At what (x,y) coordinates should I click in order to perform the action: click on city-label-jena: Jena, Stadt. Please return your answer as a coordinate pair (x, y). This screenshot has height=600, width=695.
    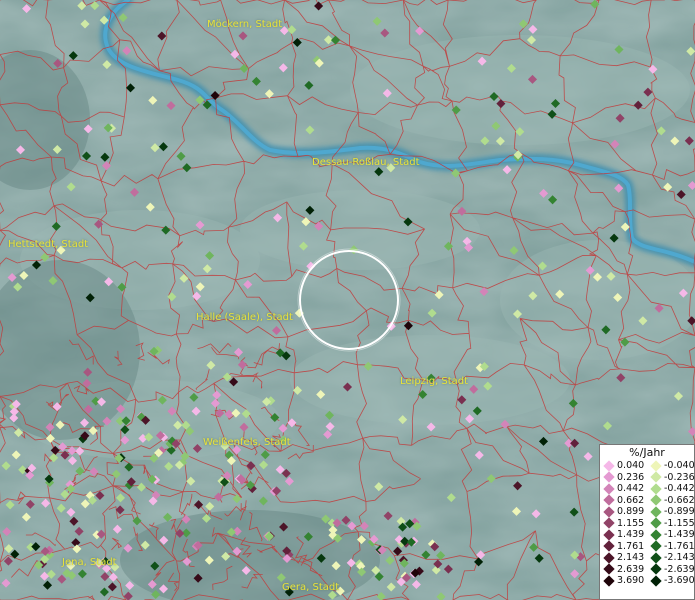
    Looking at the image, I should click on (89, 562).